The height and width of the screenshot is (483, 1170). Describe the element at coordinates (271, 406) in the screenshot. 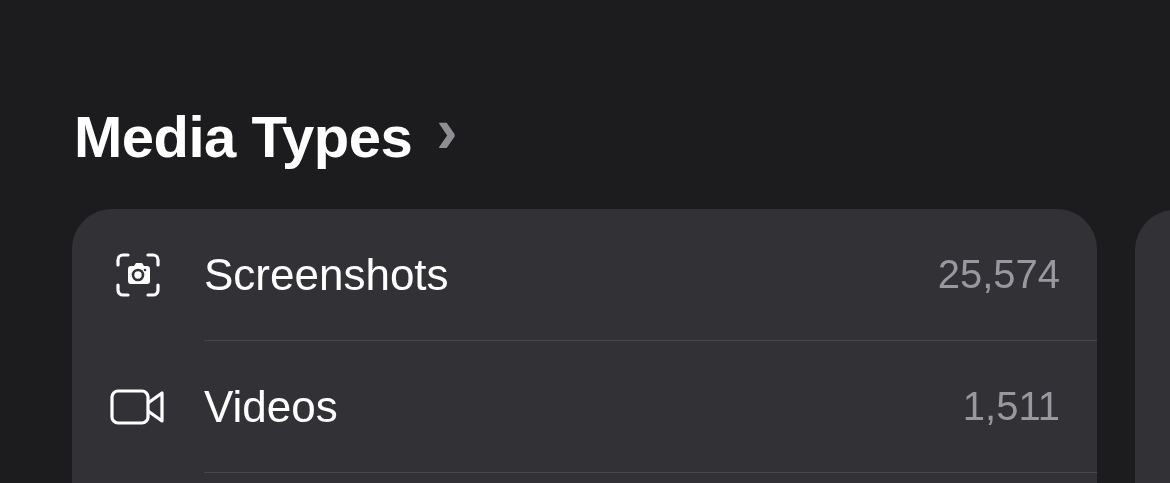

I see `row-label: Videos` at that location.